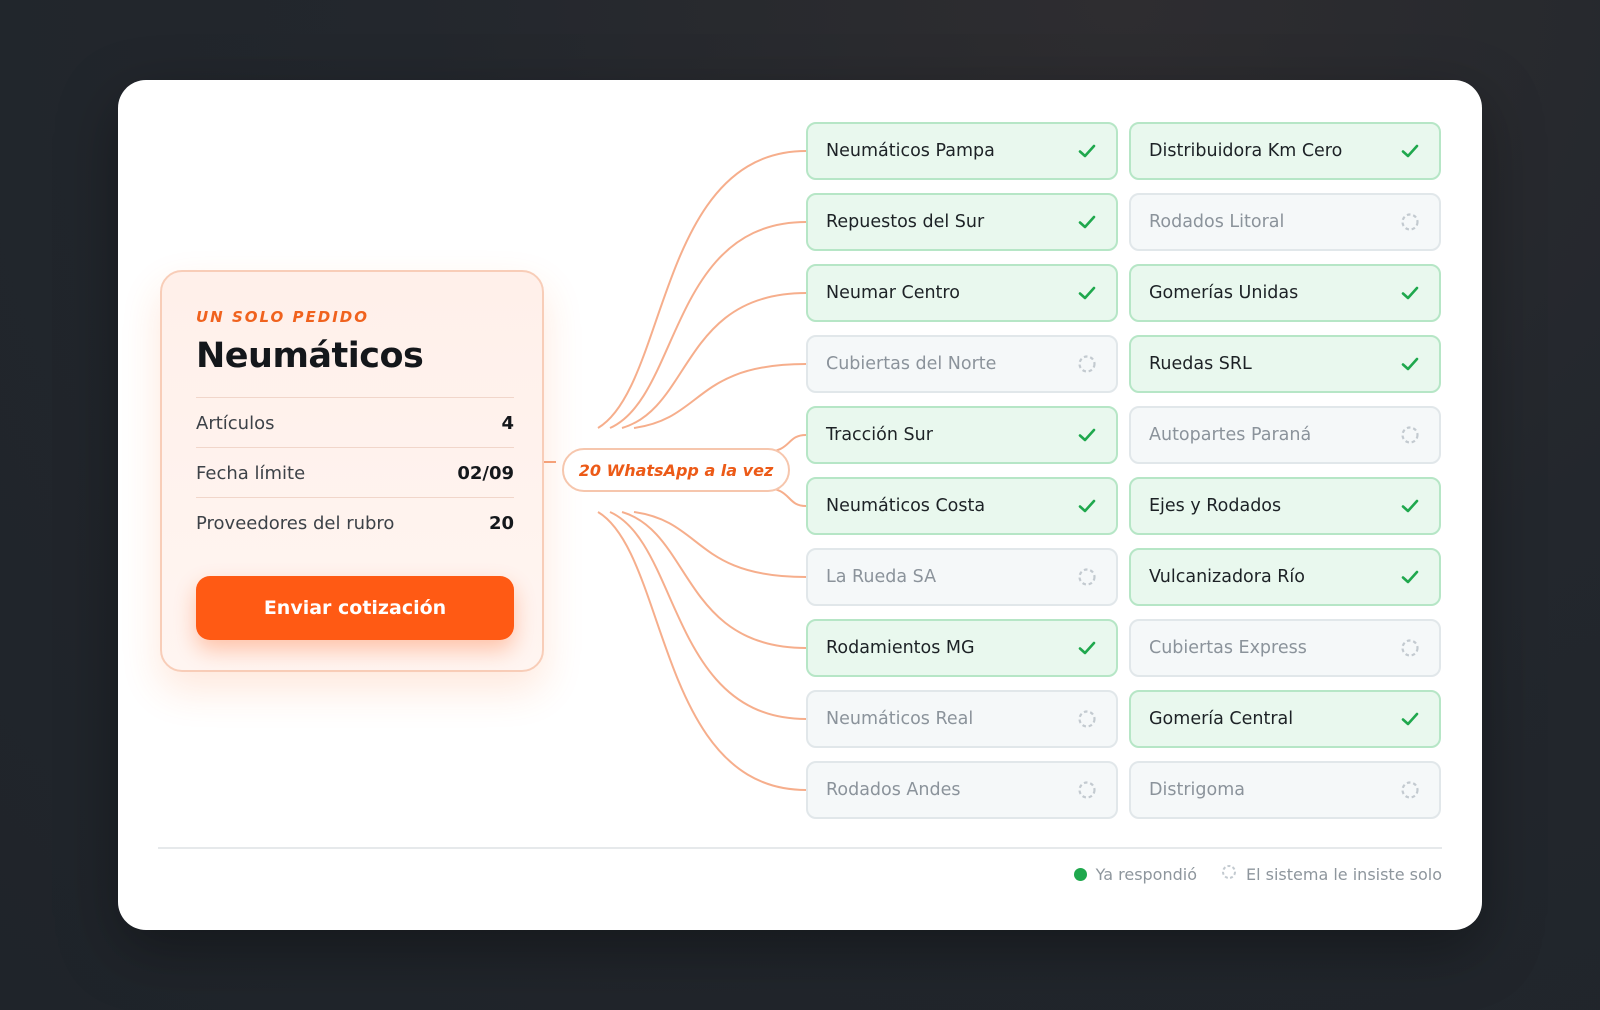 Image resolution: width=1600 pixels, height=1010 pixels. What do you see at coordinates (355, 608) in the screenshot?
I see `send-quote-button: Enviar cotización` at bounding box center [355, 608].